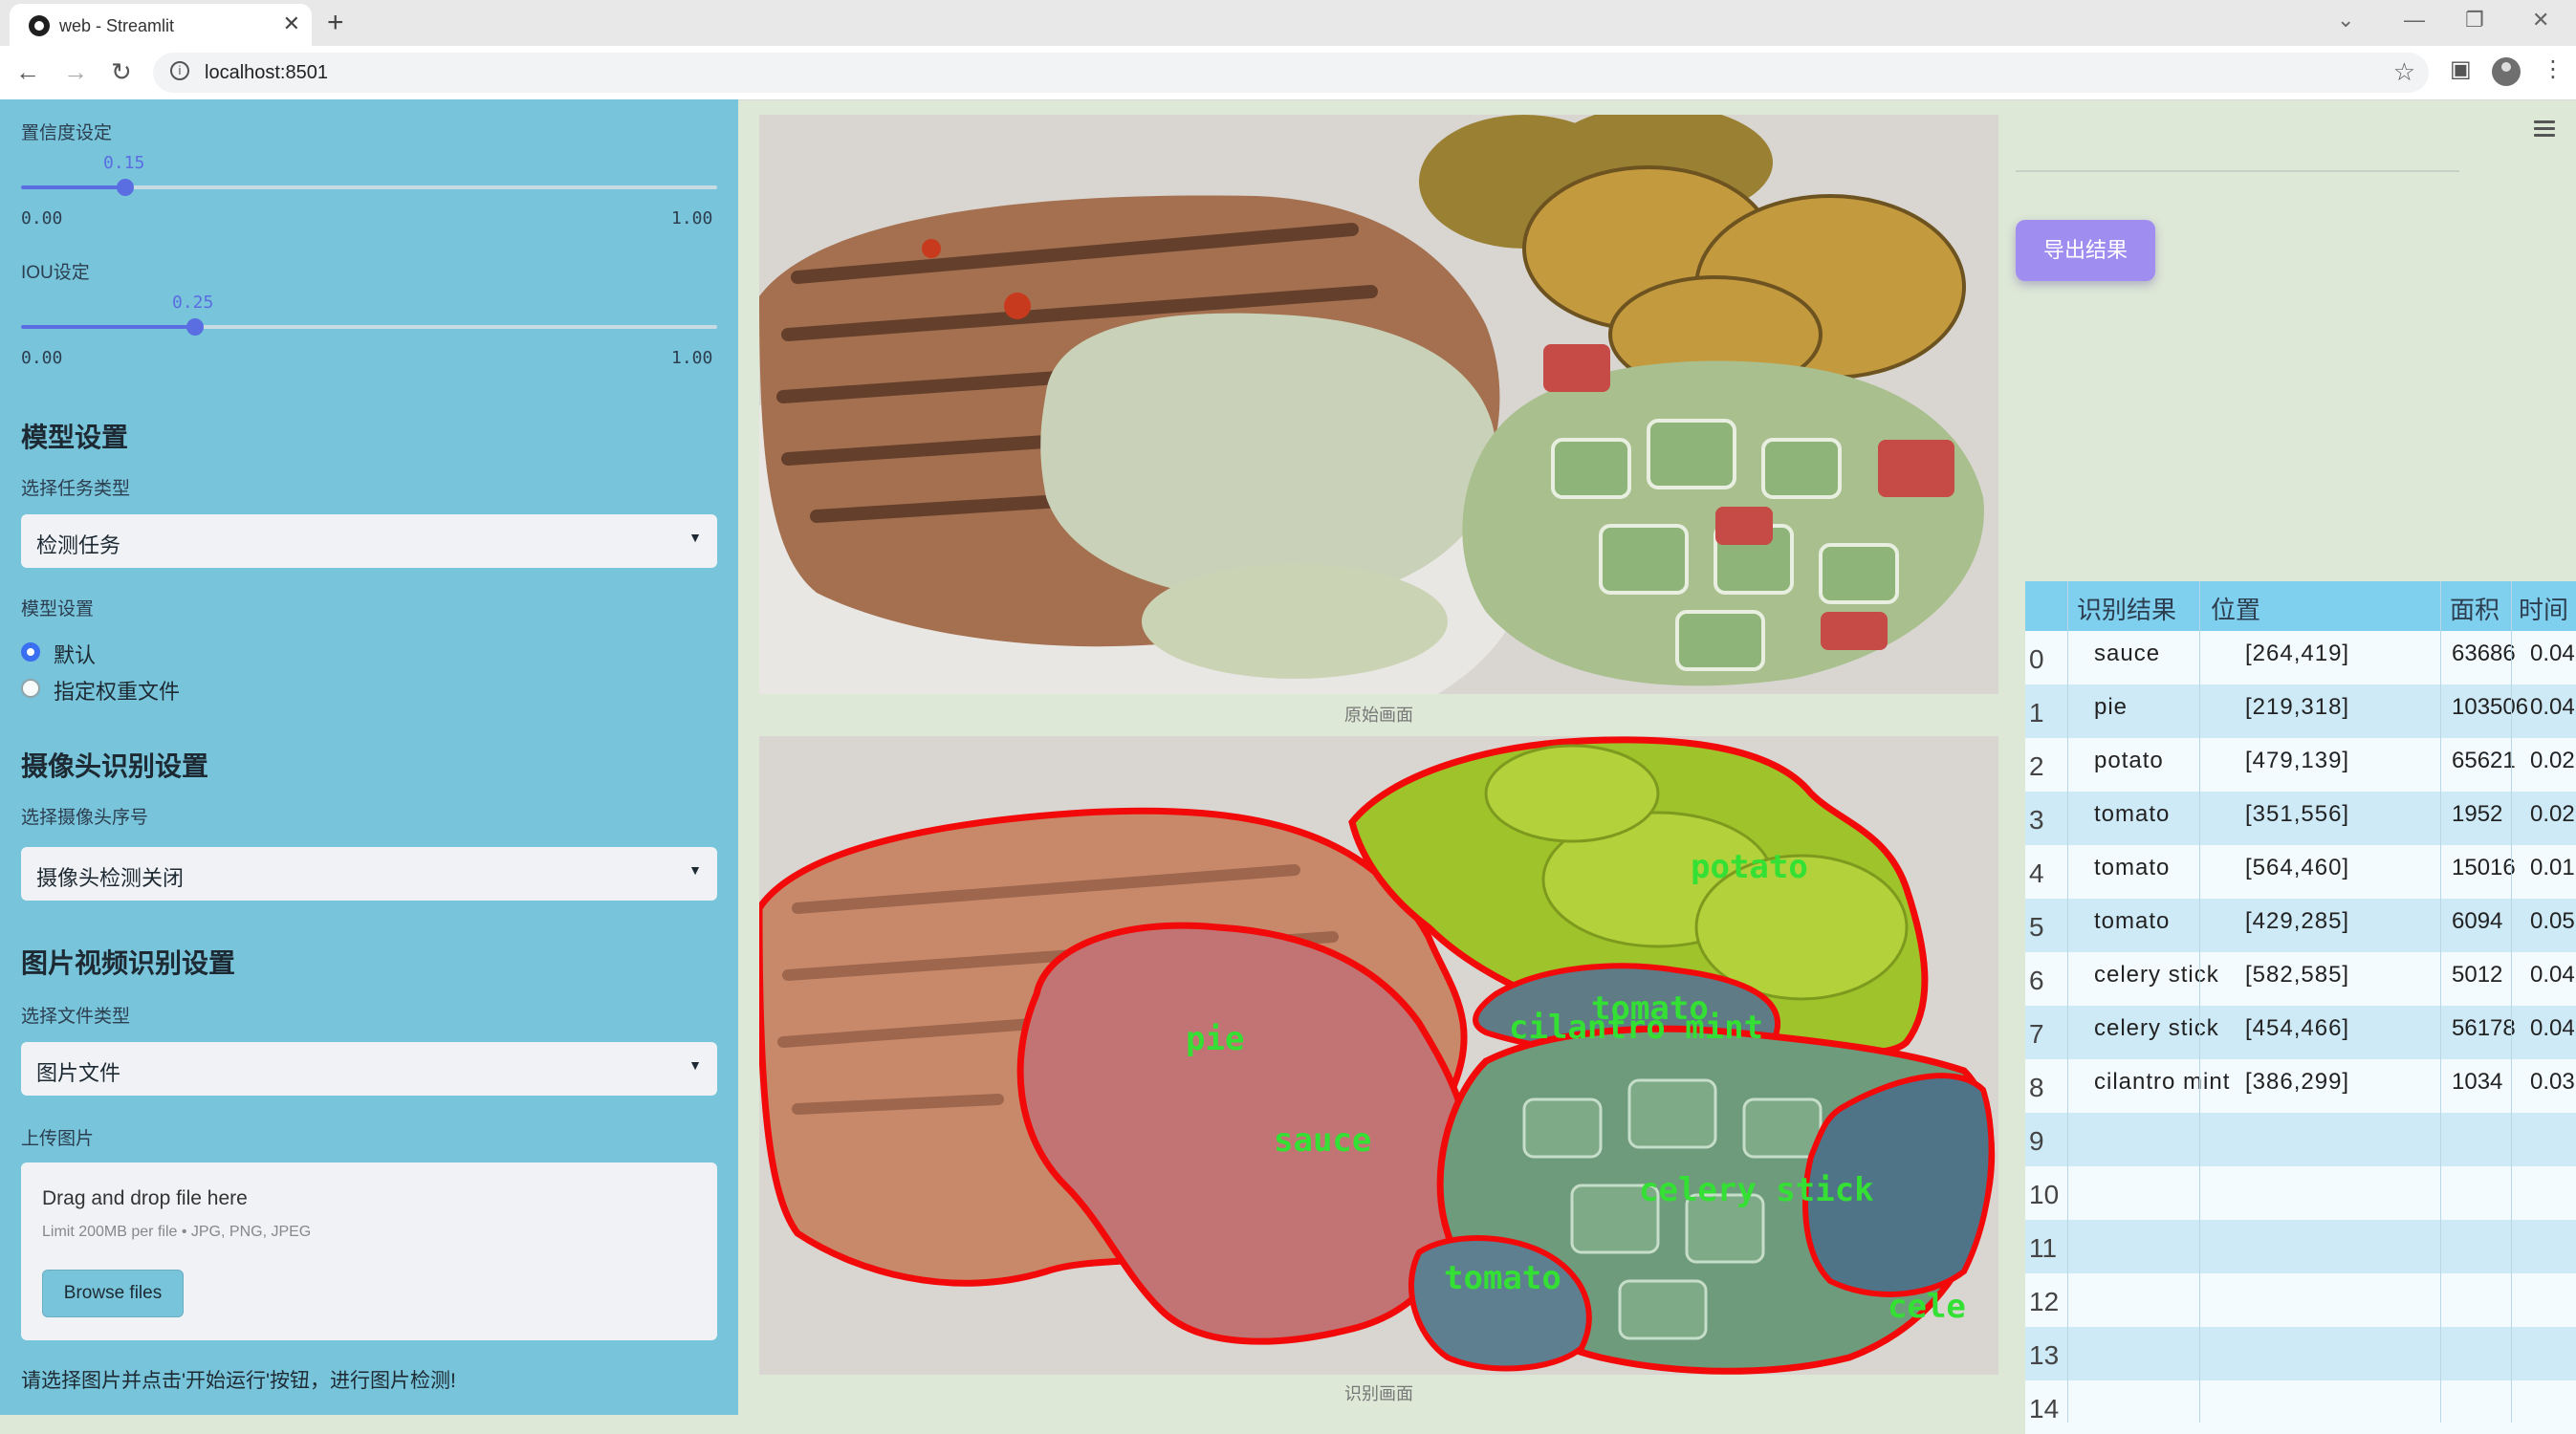  I want to click on radio-default-label: 默认, so click(75, 654).